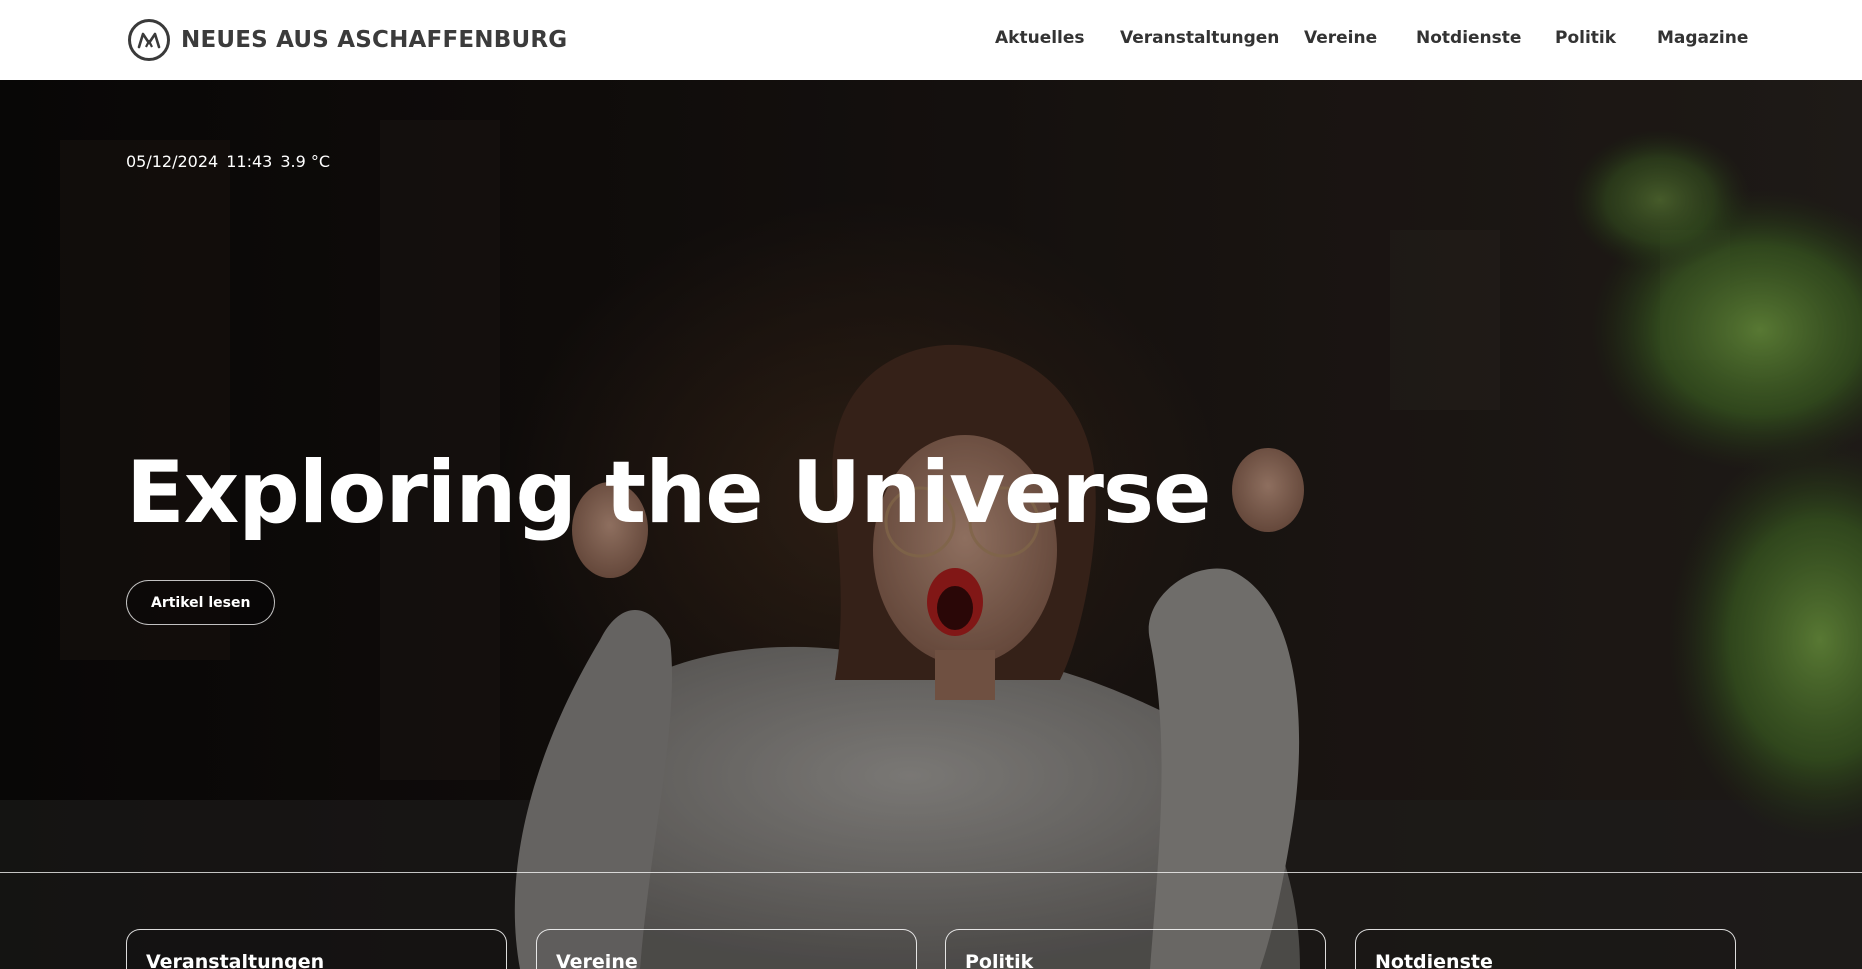  Describe the element at coordinates (597, 960) in the screenshot. I see `card-title: Vereine` at that location.